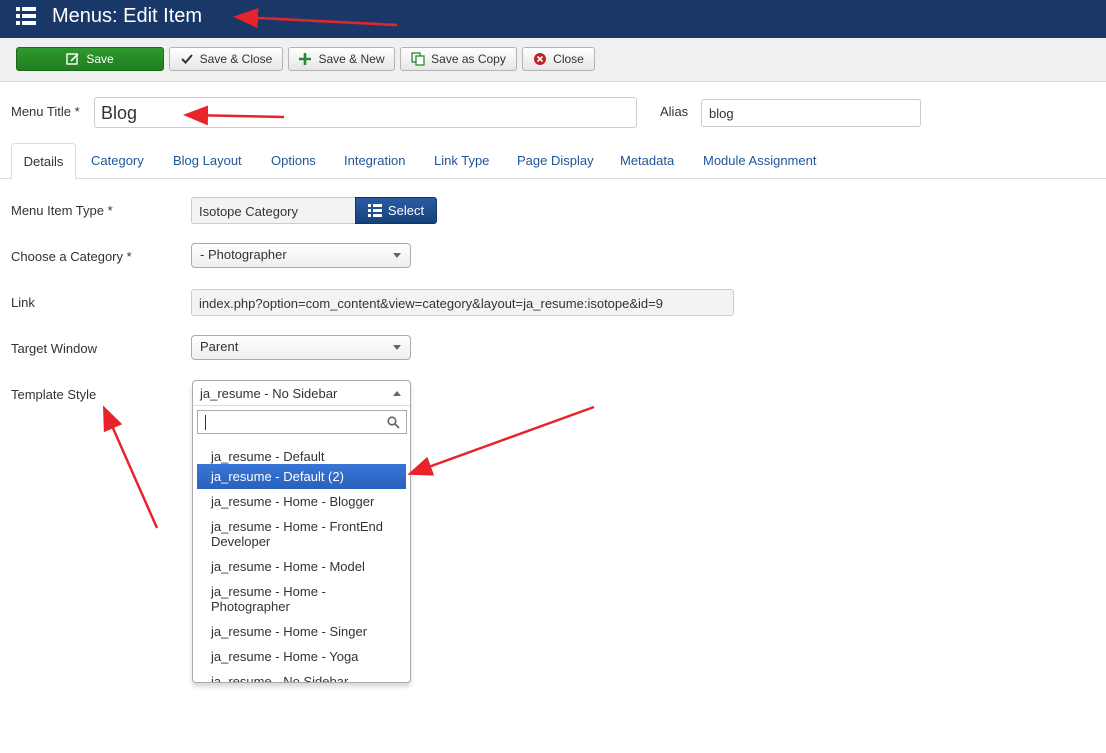 This screenshot has height=753, width=1106. I want to click on menu-title-label: Menu Title *, so click(45, 111).